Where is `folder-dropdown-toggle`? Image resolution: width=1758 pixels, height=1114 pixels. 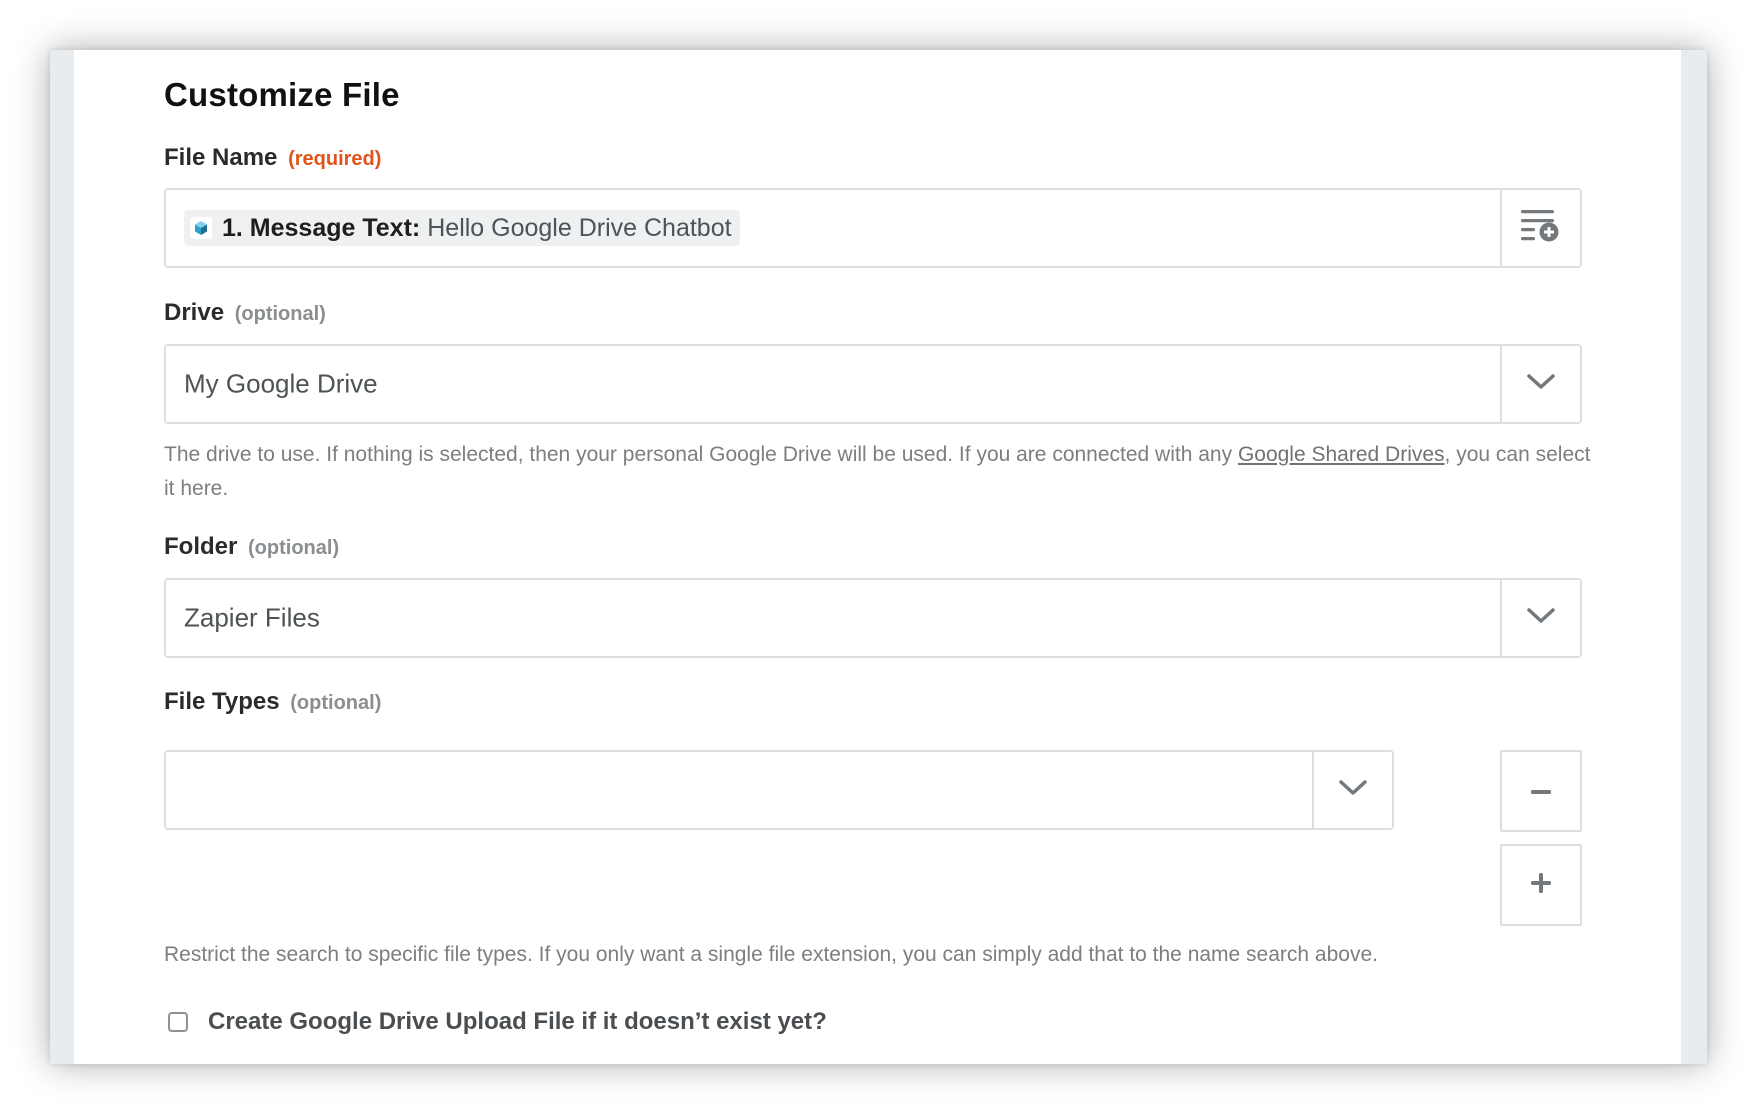 folder-dropdown-toggle is located at coordinates (1540, 618).